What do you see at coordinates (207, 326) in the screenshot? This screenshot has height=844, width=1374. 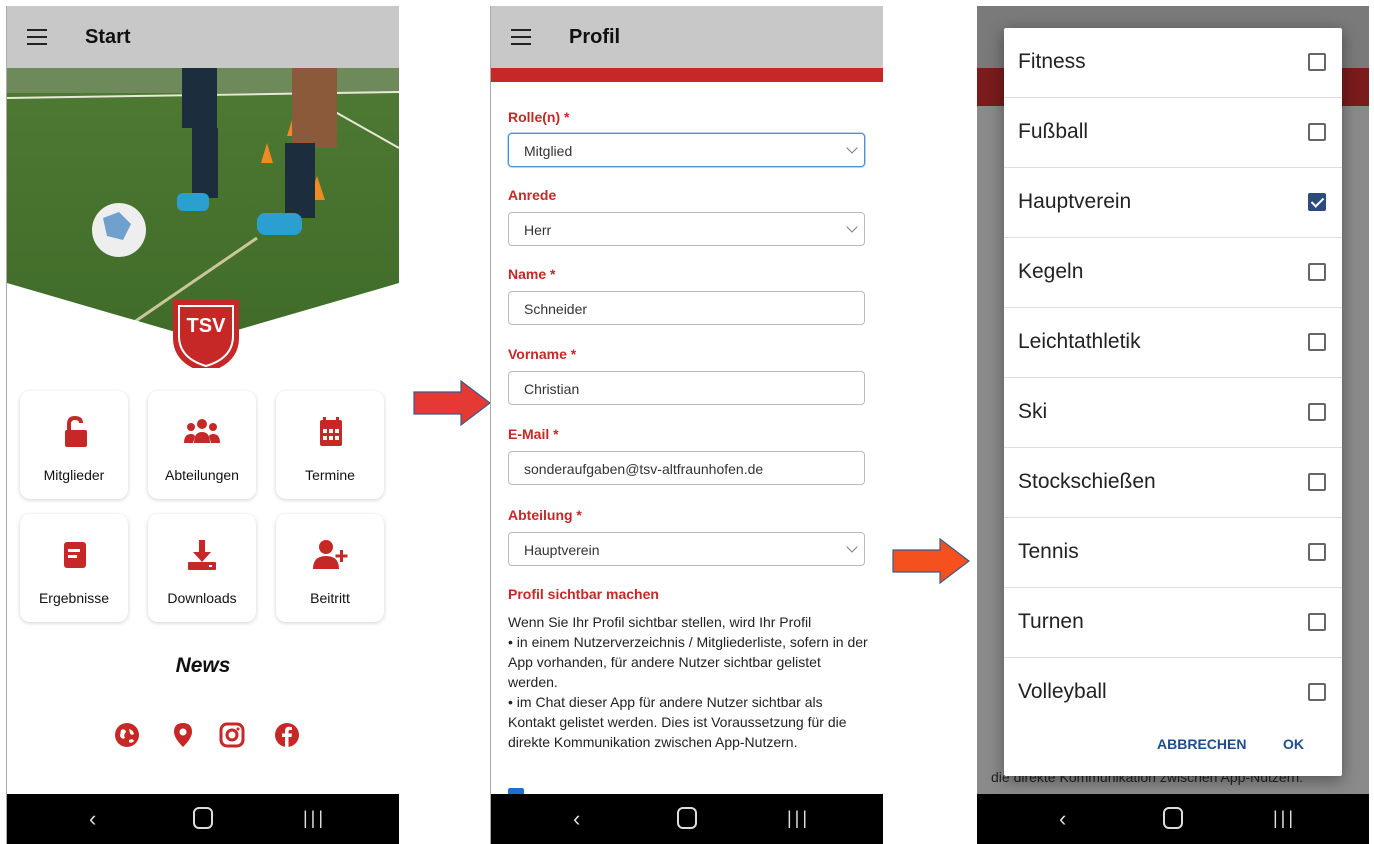 I see `svg-text: TSV` at bounding box center [207, 326].